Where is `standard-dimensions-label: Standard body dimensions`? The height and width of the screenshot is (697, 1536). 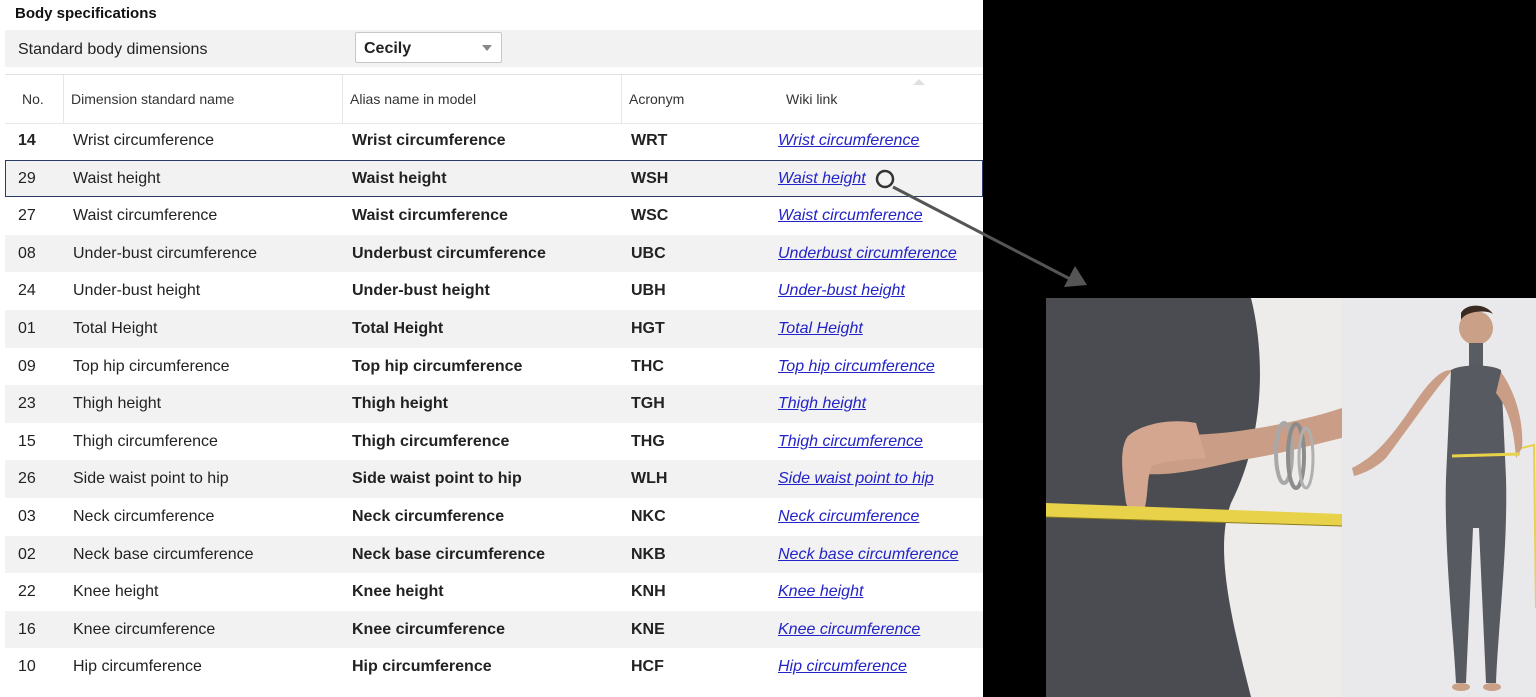
standard-dimensions-label: Standard body dimensions is located at coordinates (113, 49).